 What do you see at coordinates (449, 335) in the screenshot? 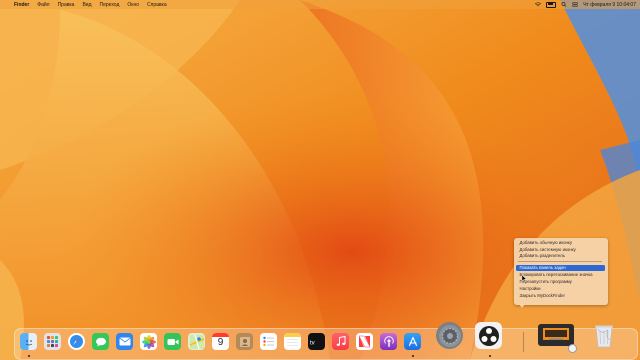
I see `system-settings-icon` at bounding box center [449, 335].